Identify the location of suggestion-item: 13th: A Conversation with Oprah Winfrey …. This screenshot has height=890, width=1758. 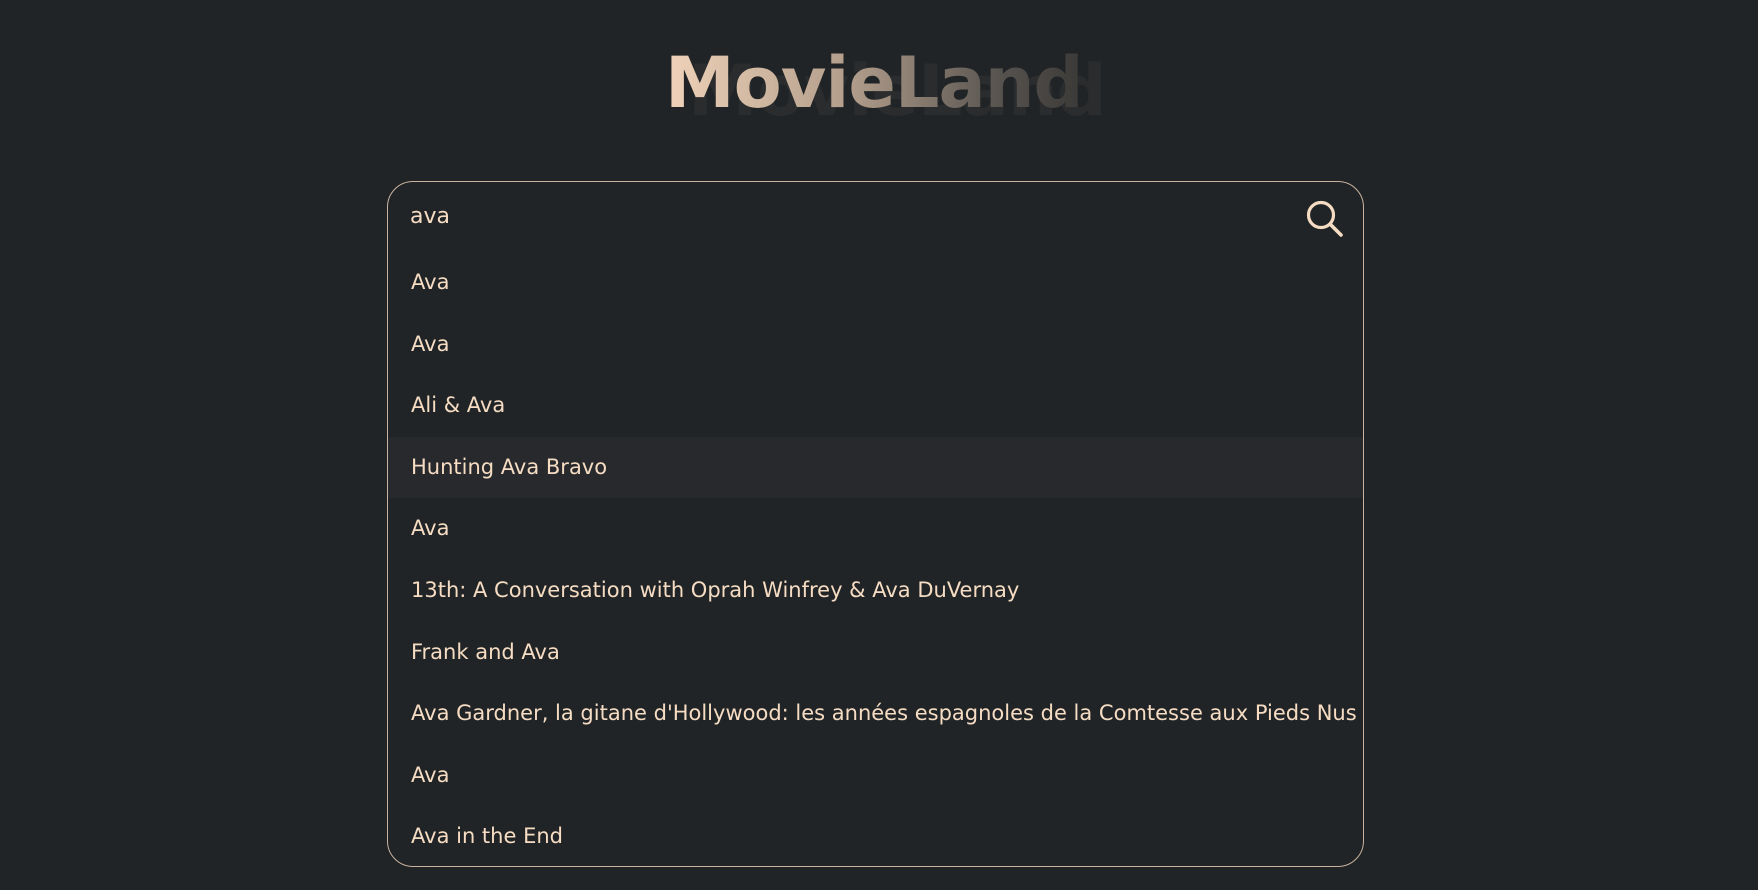
(875, 591).